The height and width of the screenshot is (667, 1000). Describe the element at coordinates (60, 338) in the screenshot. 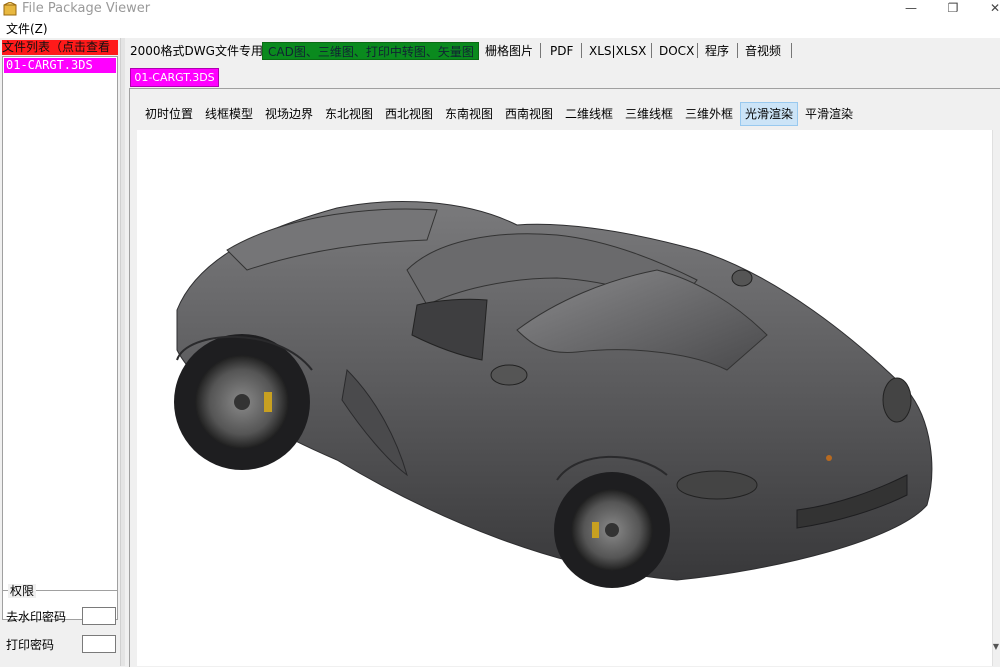

I see `file-list: 01-CARGT.3DS` at that location.